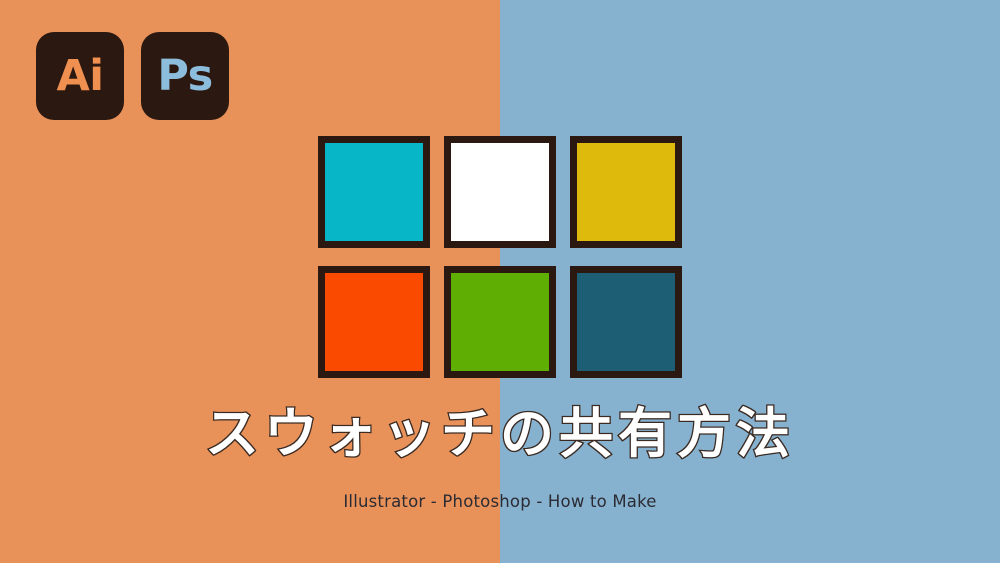 This screenshot has width=1000, height=563. I want to click on swatch-dark-teal, so click(626, 322).